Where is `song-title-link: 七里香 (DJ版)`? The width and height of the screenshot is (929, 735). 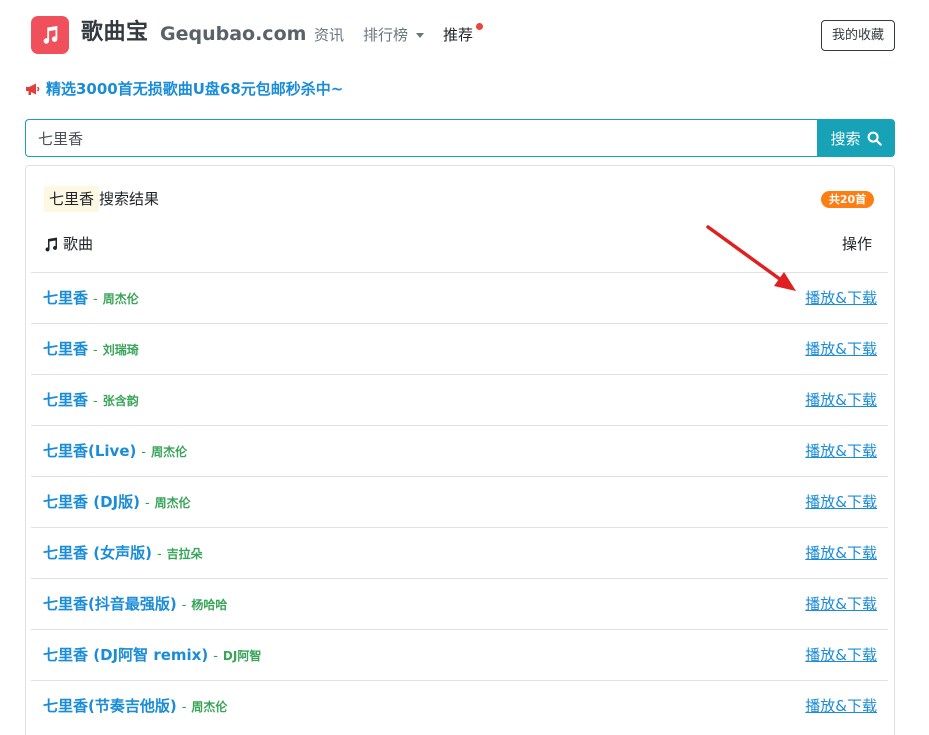
song-title-link: 七里香 (DJ版) is located at coordinates (91, 502).